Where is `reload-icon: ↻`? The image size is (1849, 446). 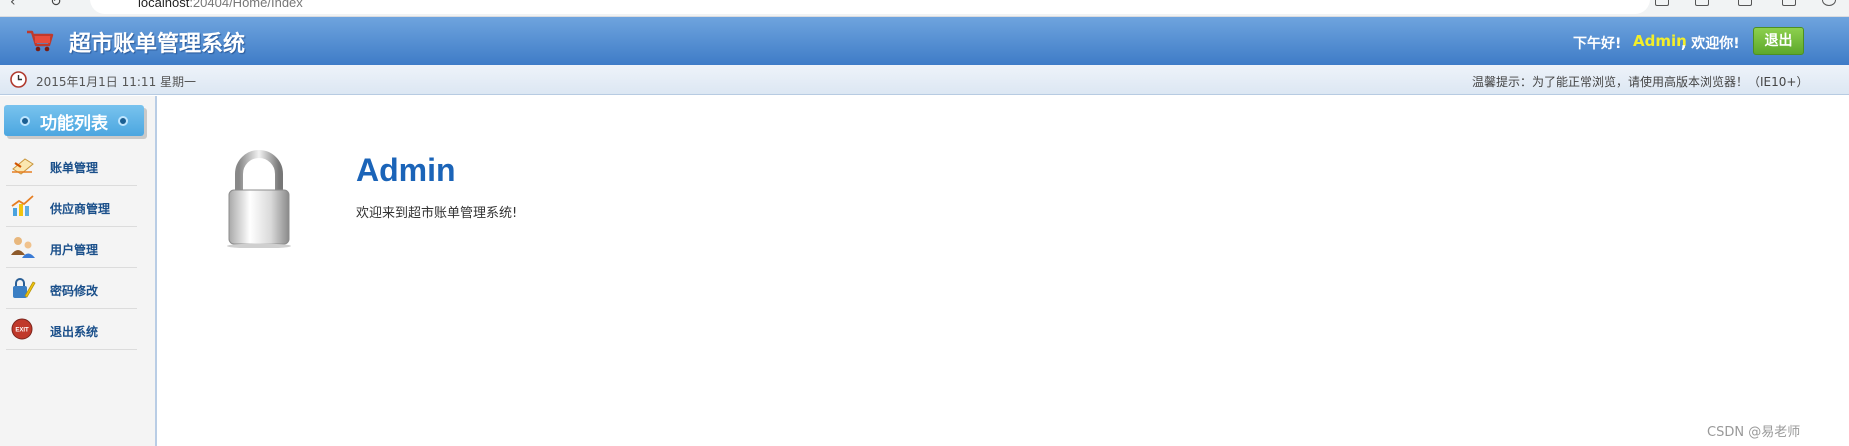 reload-icon: ↻ is located at coordinates (56, 5).